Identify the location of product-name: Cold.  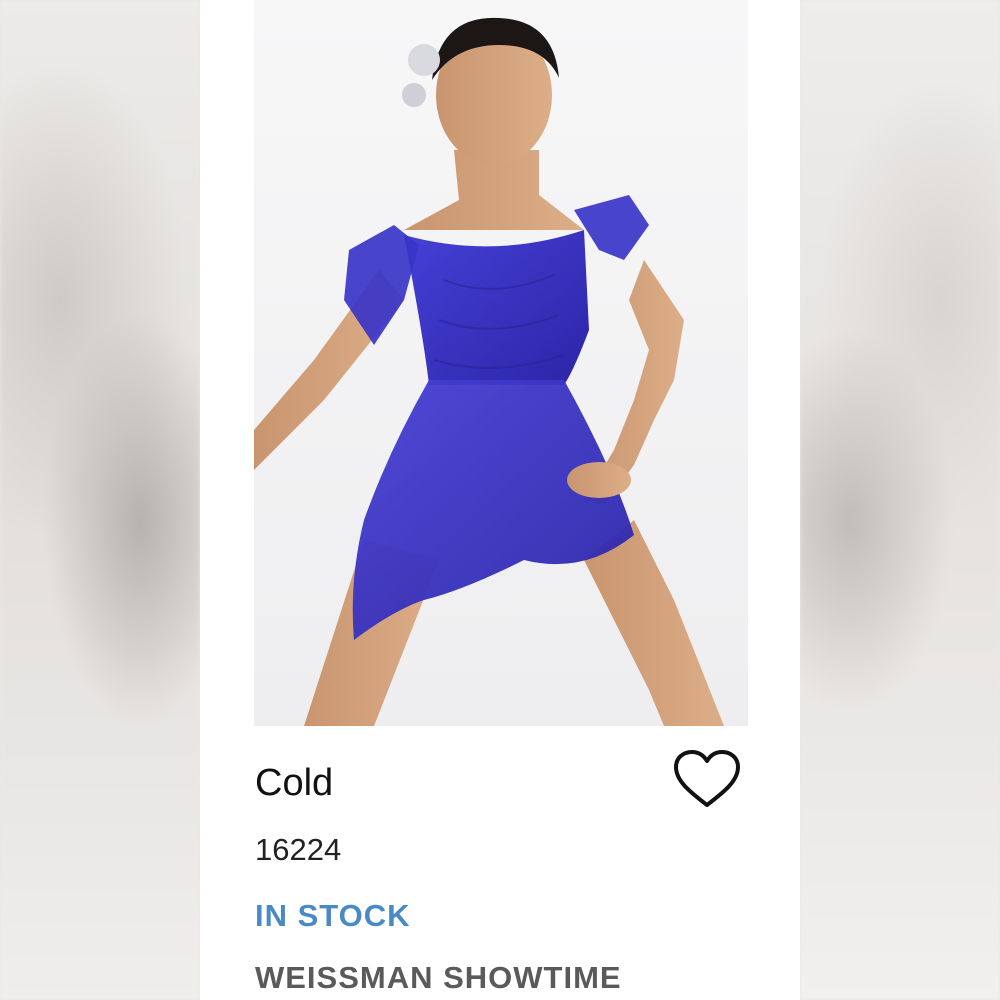
(294, 783).